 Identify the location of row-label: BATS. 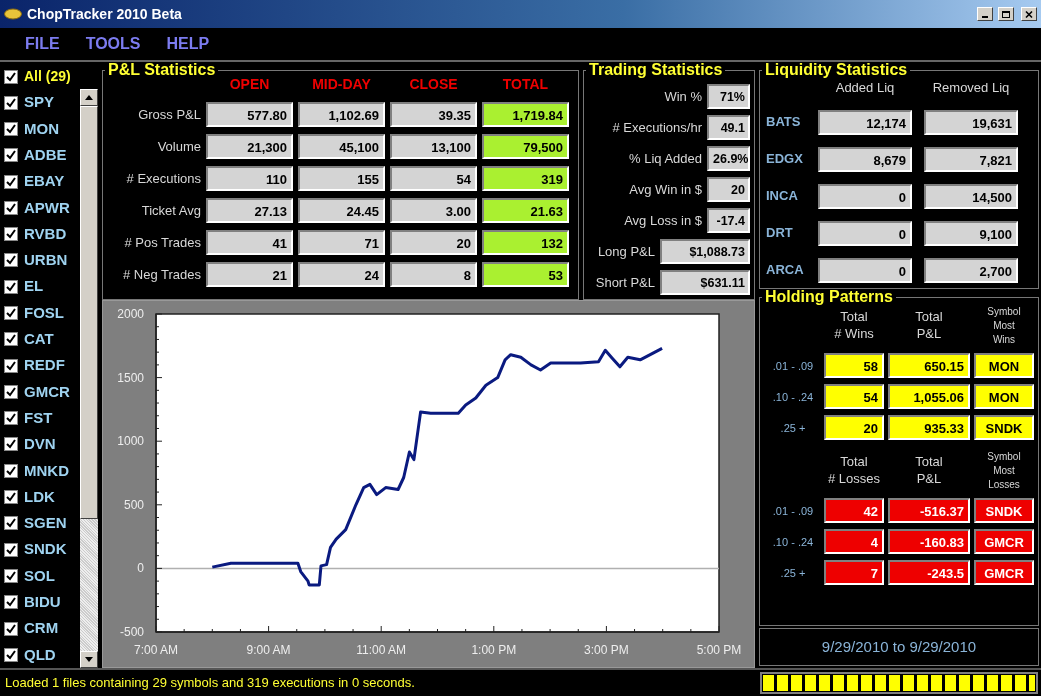
(784, 122).